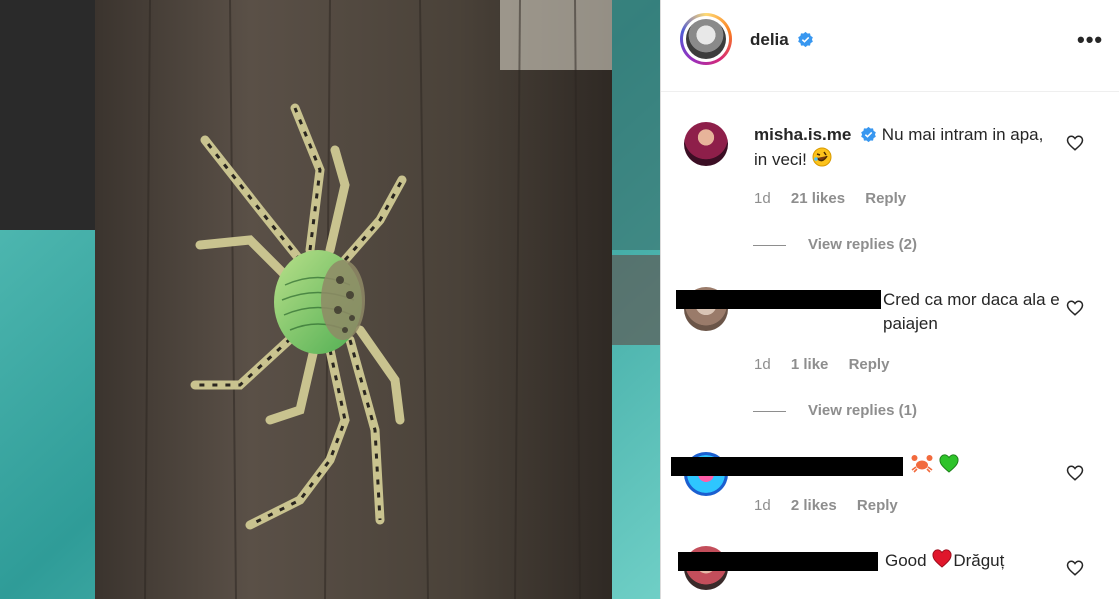  What do you see at coordinates (802, 134) in the screenshot?
I see `comment-username: misha.is.me` at bounding box center [802, 134].